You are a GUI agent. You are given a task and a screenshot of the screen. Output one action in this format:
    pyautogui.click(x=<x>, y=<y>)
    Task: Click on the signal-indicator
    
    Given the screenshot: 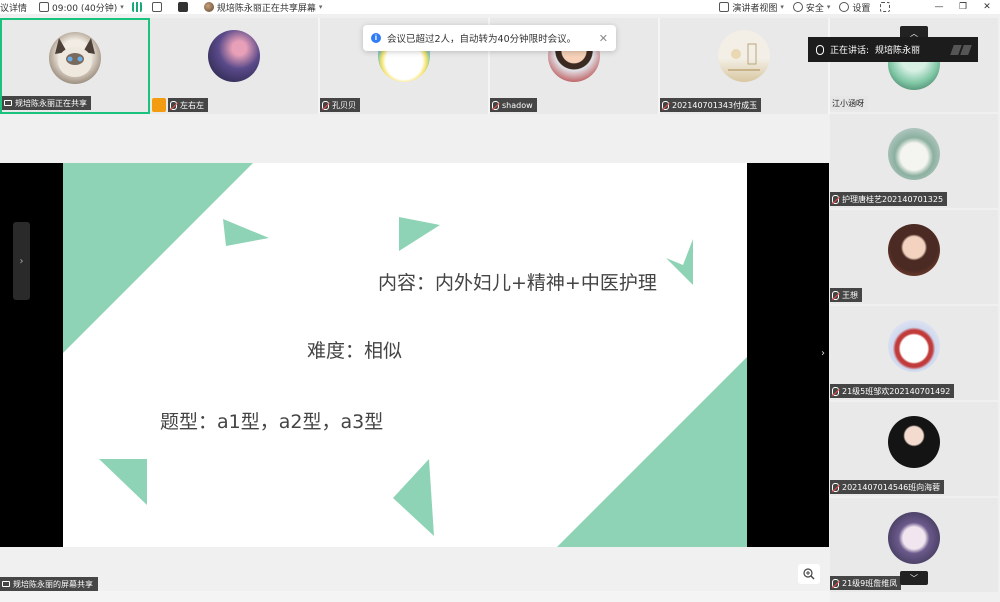 What is the action you would take?
    pyautogui.click(x=136, y=7)
    